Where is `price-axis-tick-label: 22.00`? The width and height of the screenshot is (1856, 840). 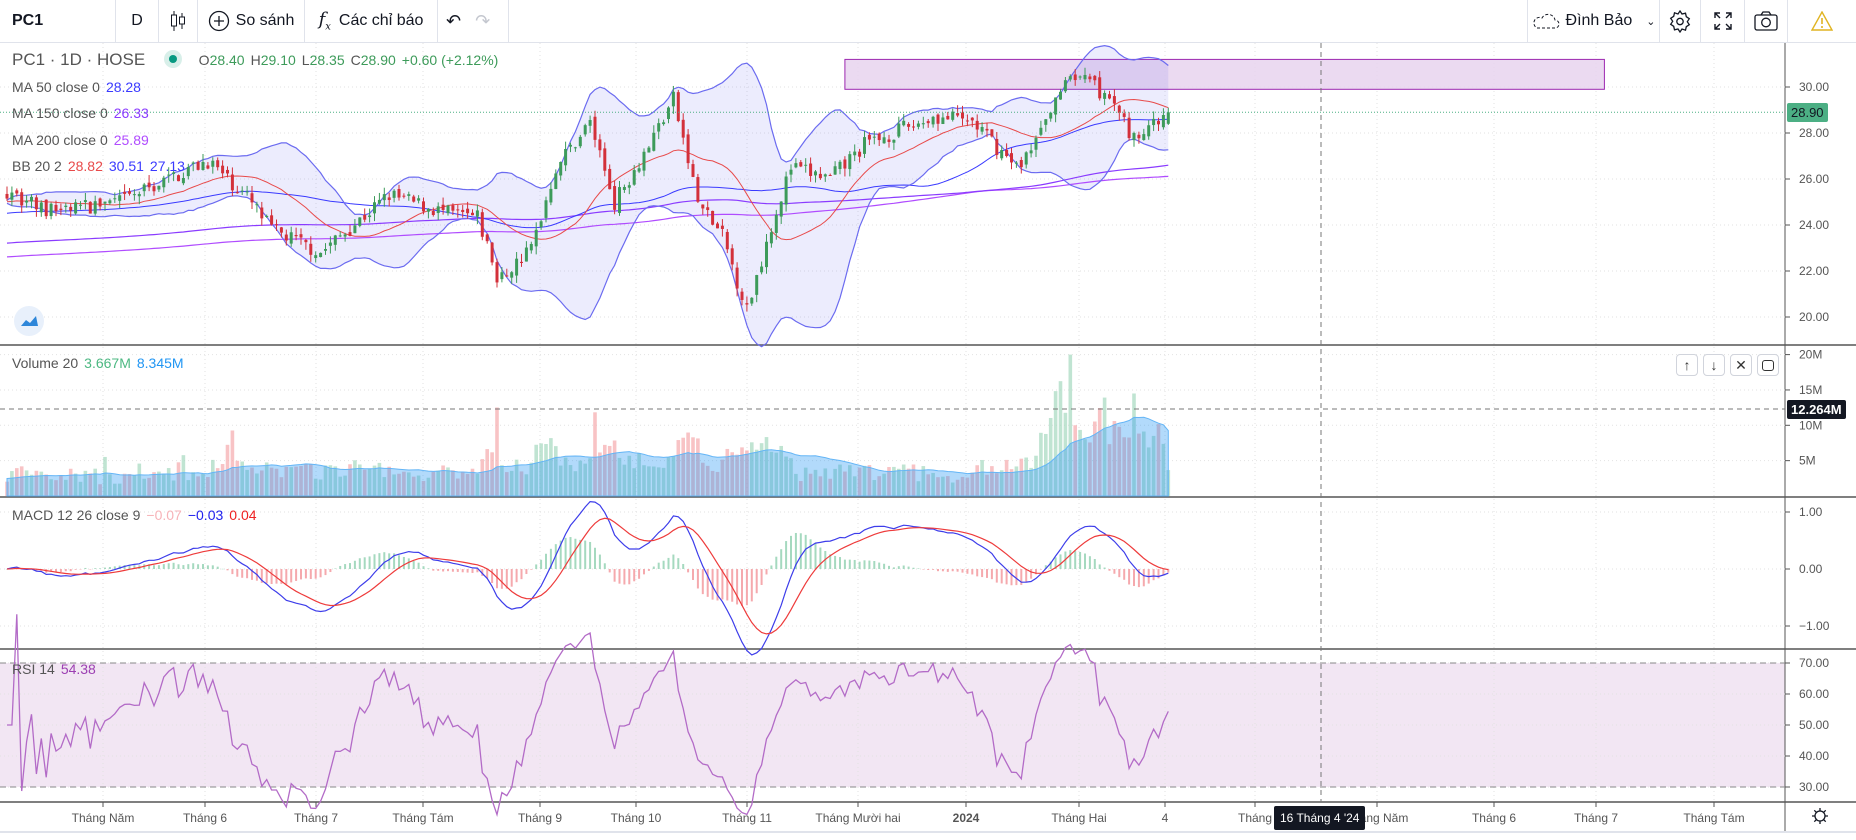 price-axis-tick-label: 22.00 is located at coordinates (1814, 271).